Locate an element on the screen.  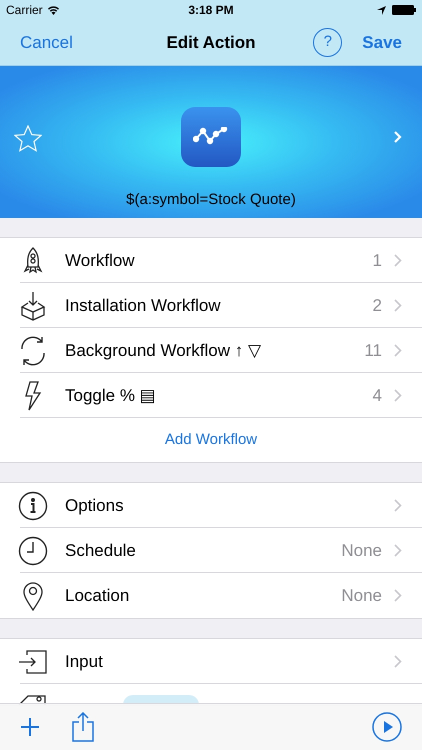
row-label: Workflow is located at coordinates (100, 261).